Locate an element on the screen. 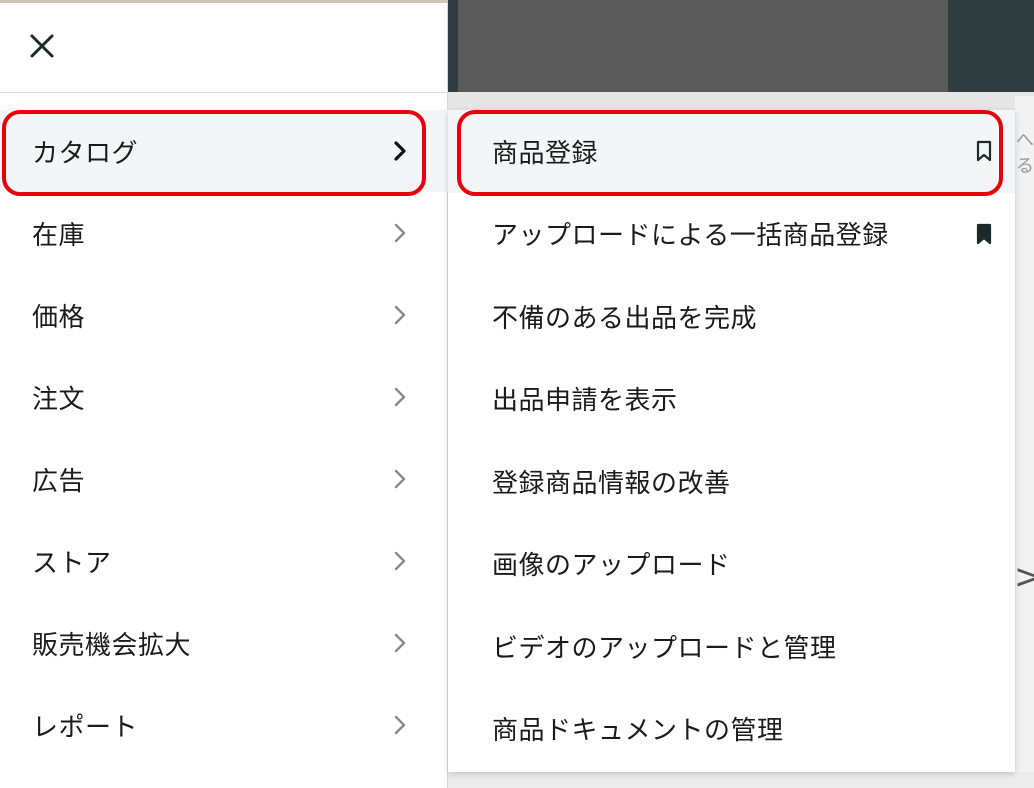  submenu-label: 商品ドキュメントの管理 is located at coordinates (638, 731).